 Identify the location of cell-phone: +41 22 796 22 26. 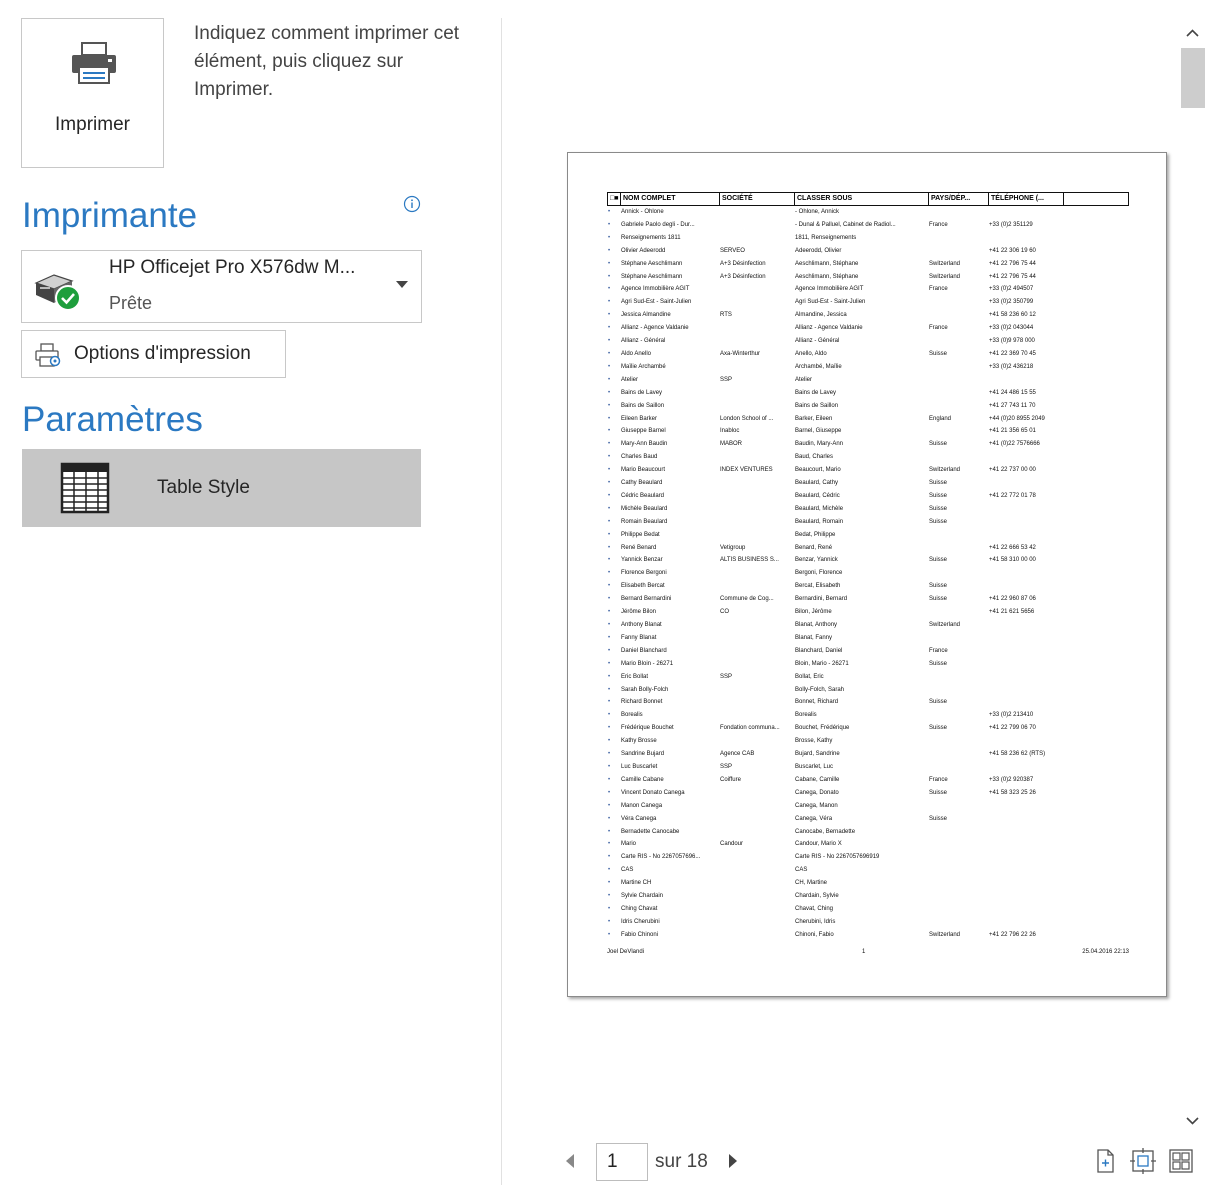
(1012, 934).